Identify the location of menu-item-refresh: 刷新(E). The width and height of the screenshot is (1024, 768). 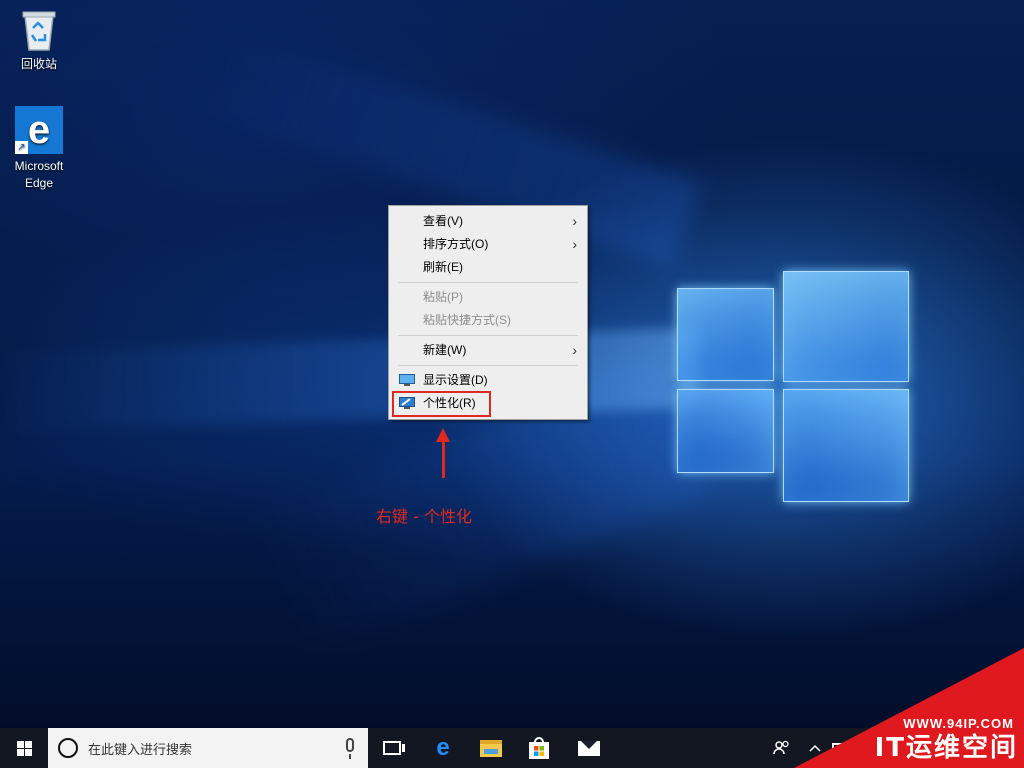
(488, 267).